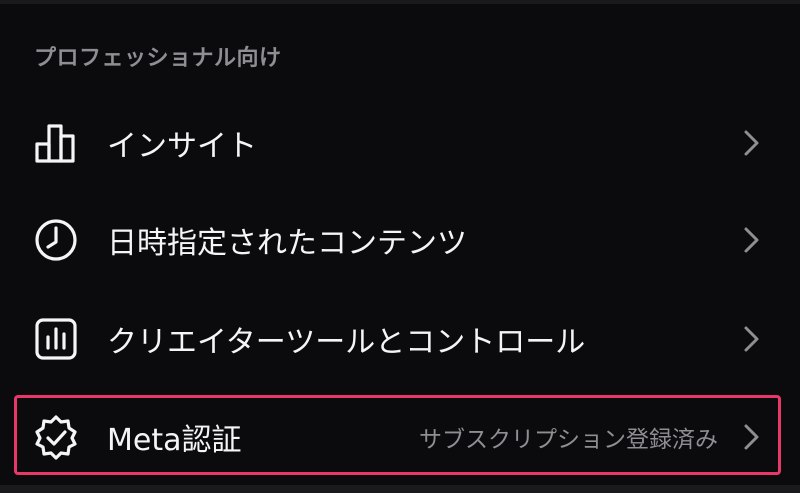  What do you see at coordinates (56, 437) in the screenshot?
I see `verified-badge-icon` at bounding box center [56, 437].